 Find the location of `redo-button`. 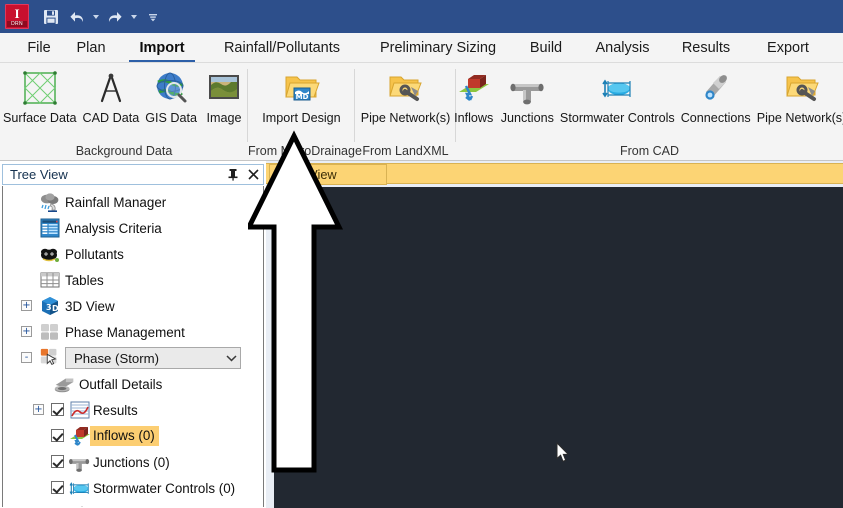

redo-button is located at coordinates (115, 16).